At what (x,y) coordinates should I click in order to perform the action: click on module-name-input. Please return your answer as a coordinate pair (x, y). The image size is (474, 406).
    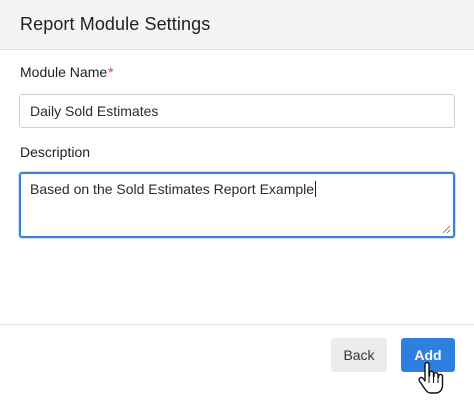
    Looking at the image, I should click on (237, 111).